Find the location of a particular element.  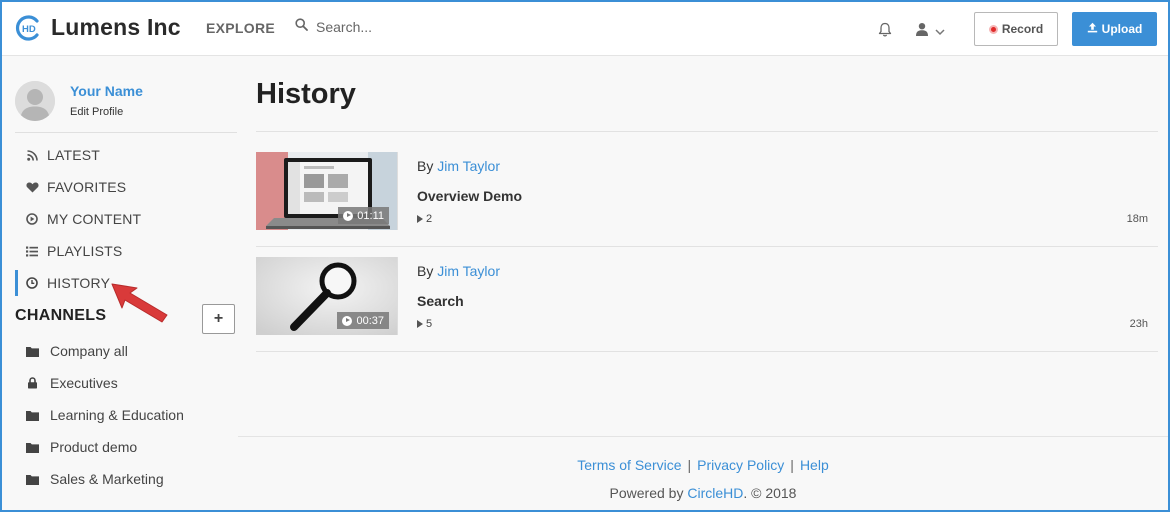

heart-icon is located at coordinates (32, 187).